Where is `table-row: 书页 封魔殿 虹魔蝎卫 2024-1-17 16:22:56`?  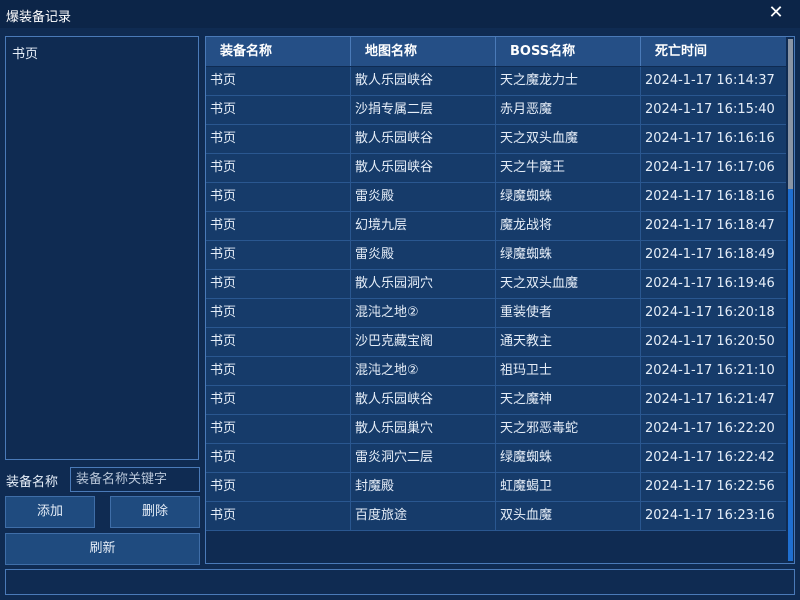
table-row: 书页 封魔殿 虹魔蝎卫 2024-1-17 16:22:56 is located at coordinates (496, 487).